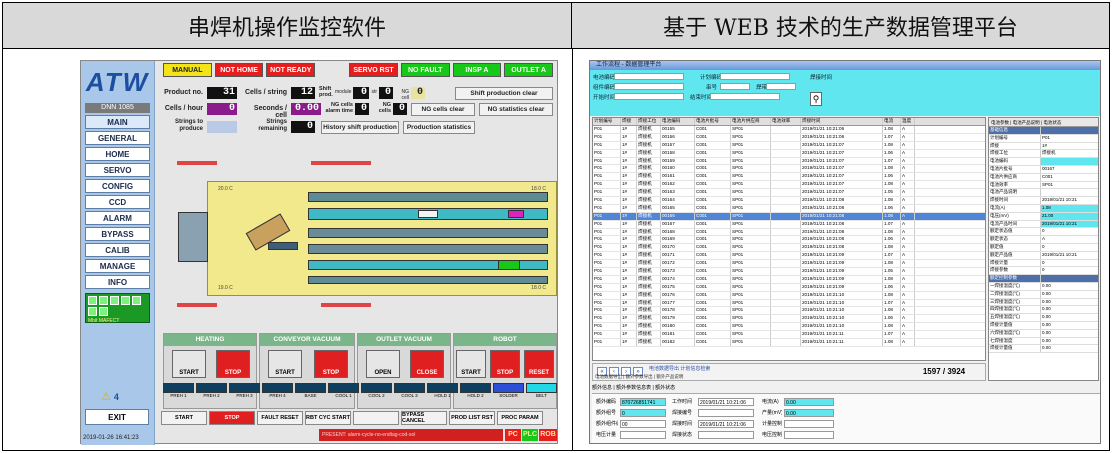 The width and height of the screenshot is (1112, 453). Describe the element at coordinates (471, 364) in the screenshot. I see `robot-start-button: START` at that location.